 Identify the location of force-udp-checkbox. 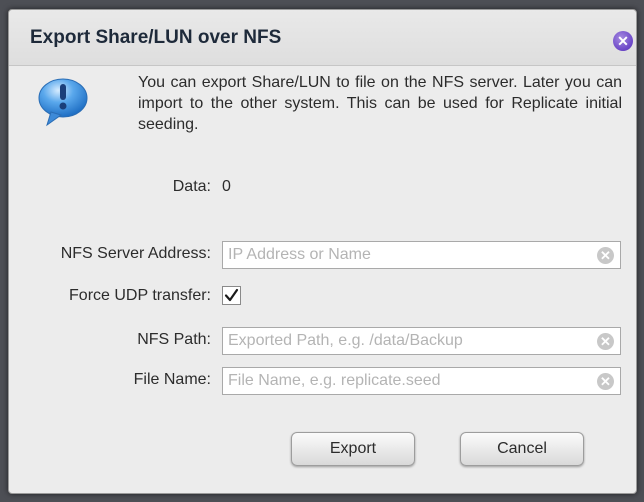
(231, 295).